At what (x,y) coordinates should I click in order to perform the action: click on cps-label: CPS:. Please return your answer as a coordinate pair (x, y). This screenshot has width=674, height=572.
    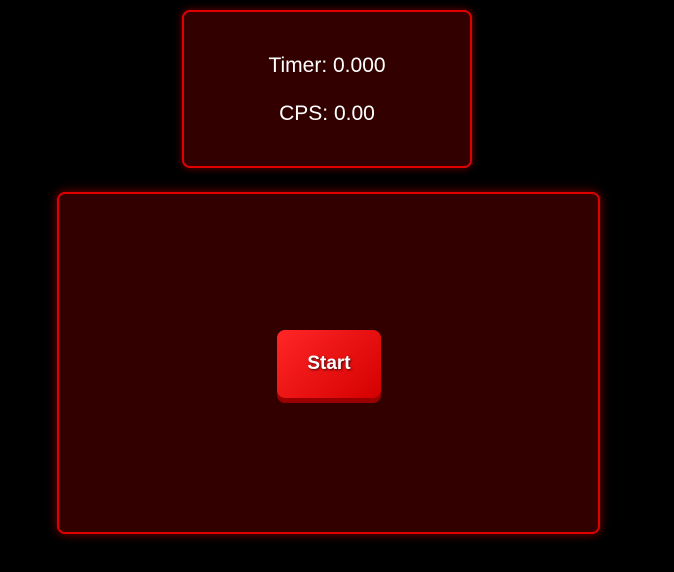
    Looking at the image, I should click on (304, 113).